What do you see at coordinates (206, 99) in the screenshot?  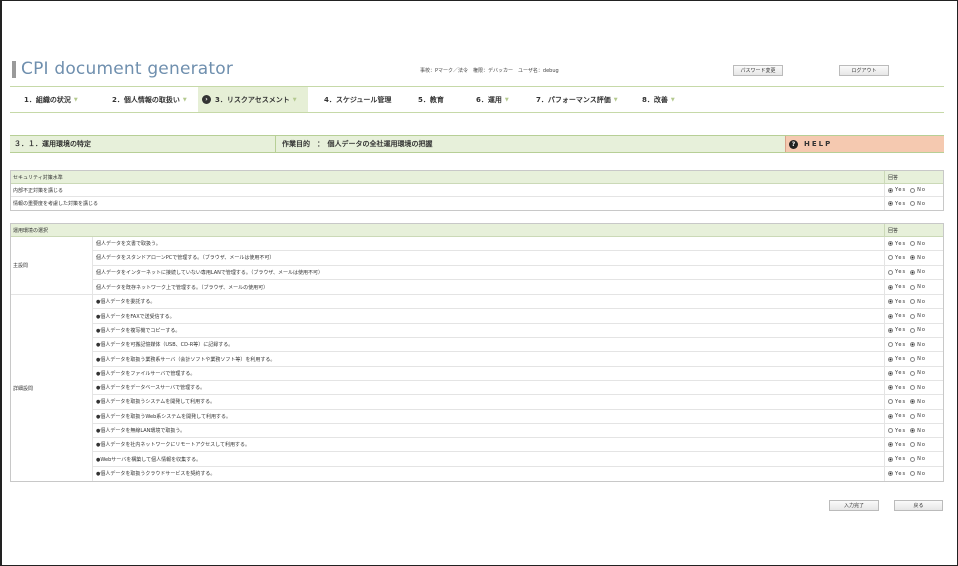 I see `current-step-icon: ›` at bounding box center [206, 99].